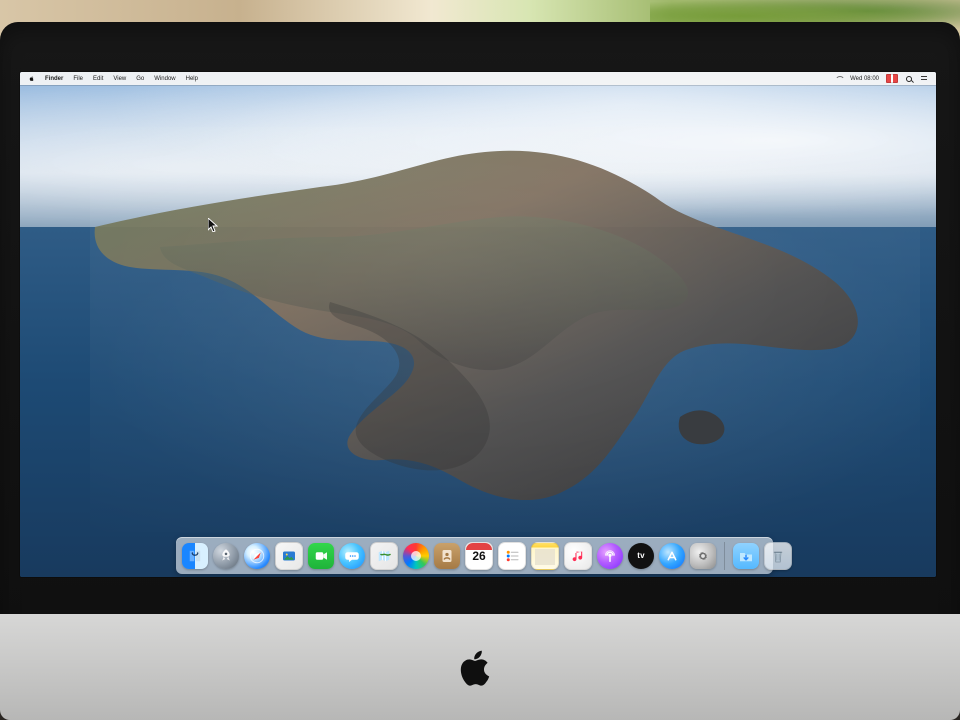  I want to click on dock: 26 tv, so click(484, 555).